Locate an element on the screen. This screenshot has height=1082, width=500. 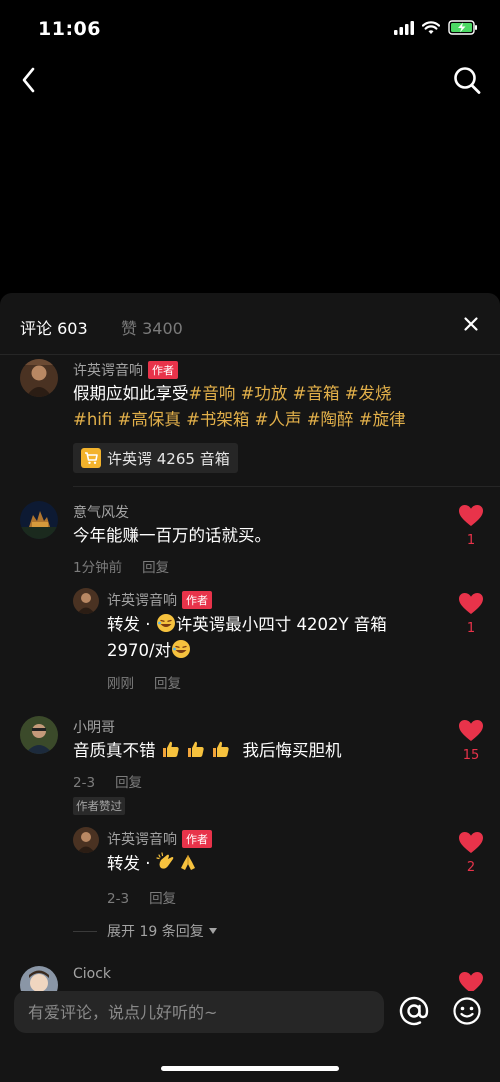
comment-text: 音质真不错 我后悔买胆机 is located at coordinates (207, 751).